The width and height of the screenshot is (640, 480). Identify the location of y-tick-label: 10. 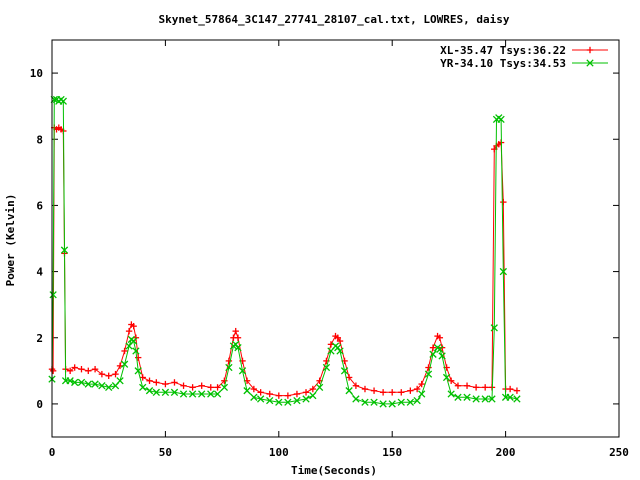
(36, 73).